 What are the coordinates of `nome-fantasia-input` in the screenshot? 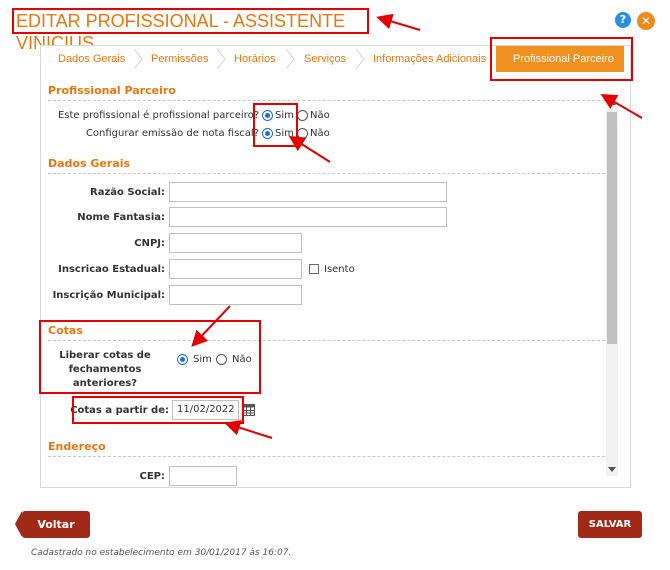 It's located at (308, 217).